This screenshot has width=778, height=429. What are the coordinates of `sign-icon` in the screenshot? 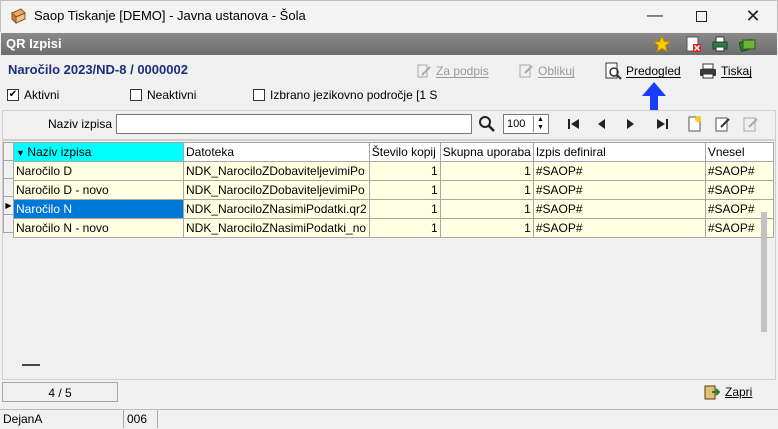 It's located at (424, 71).